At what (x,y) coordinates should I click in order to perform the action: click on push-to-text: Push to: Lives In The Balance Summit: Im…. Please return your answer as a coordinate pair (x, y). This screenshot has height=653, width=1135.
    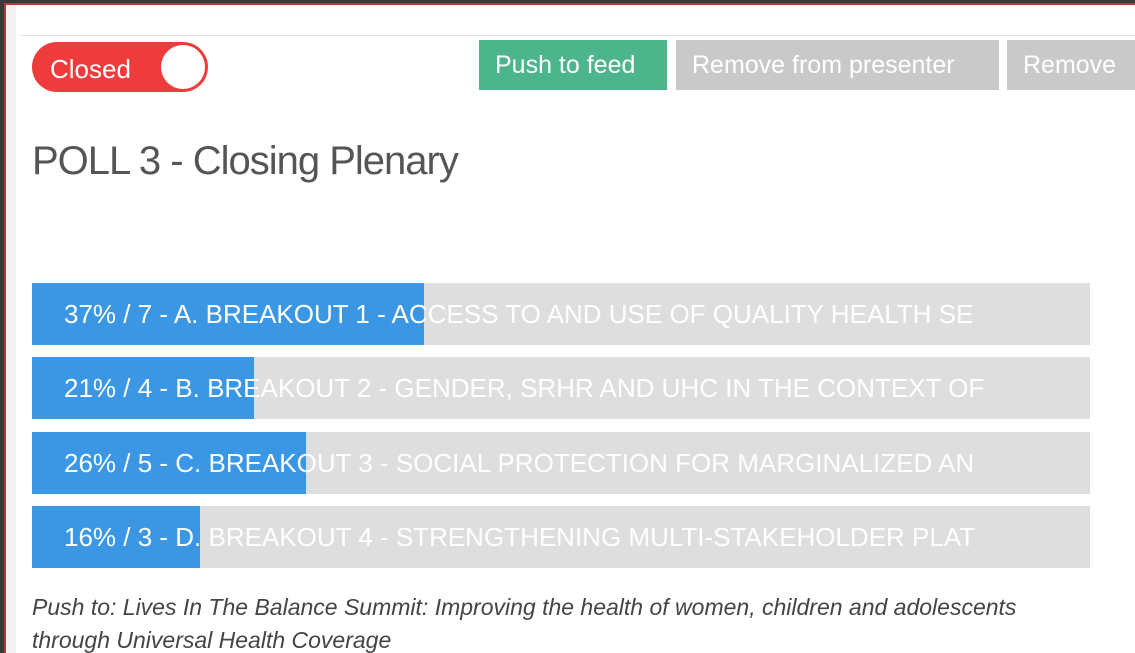
    Looking at the image, I should click on (524, 623).